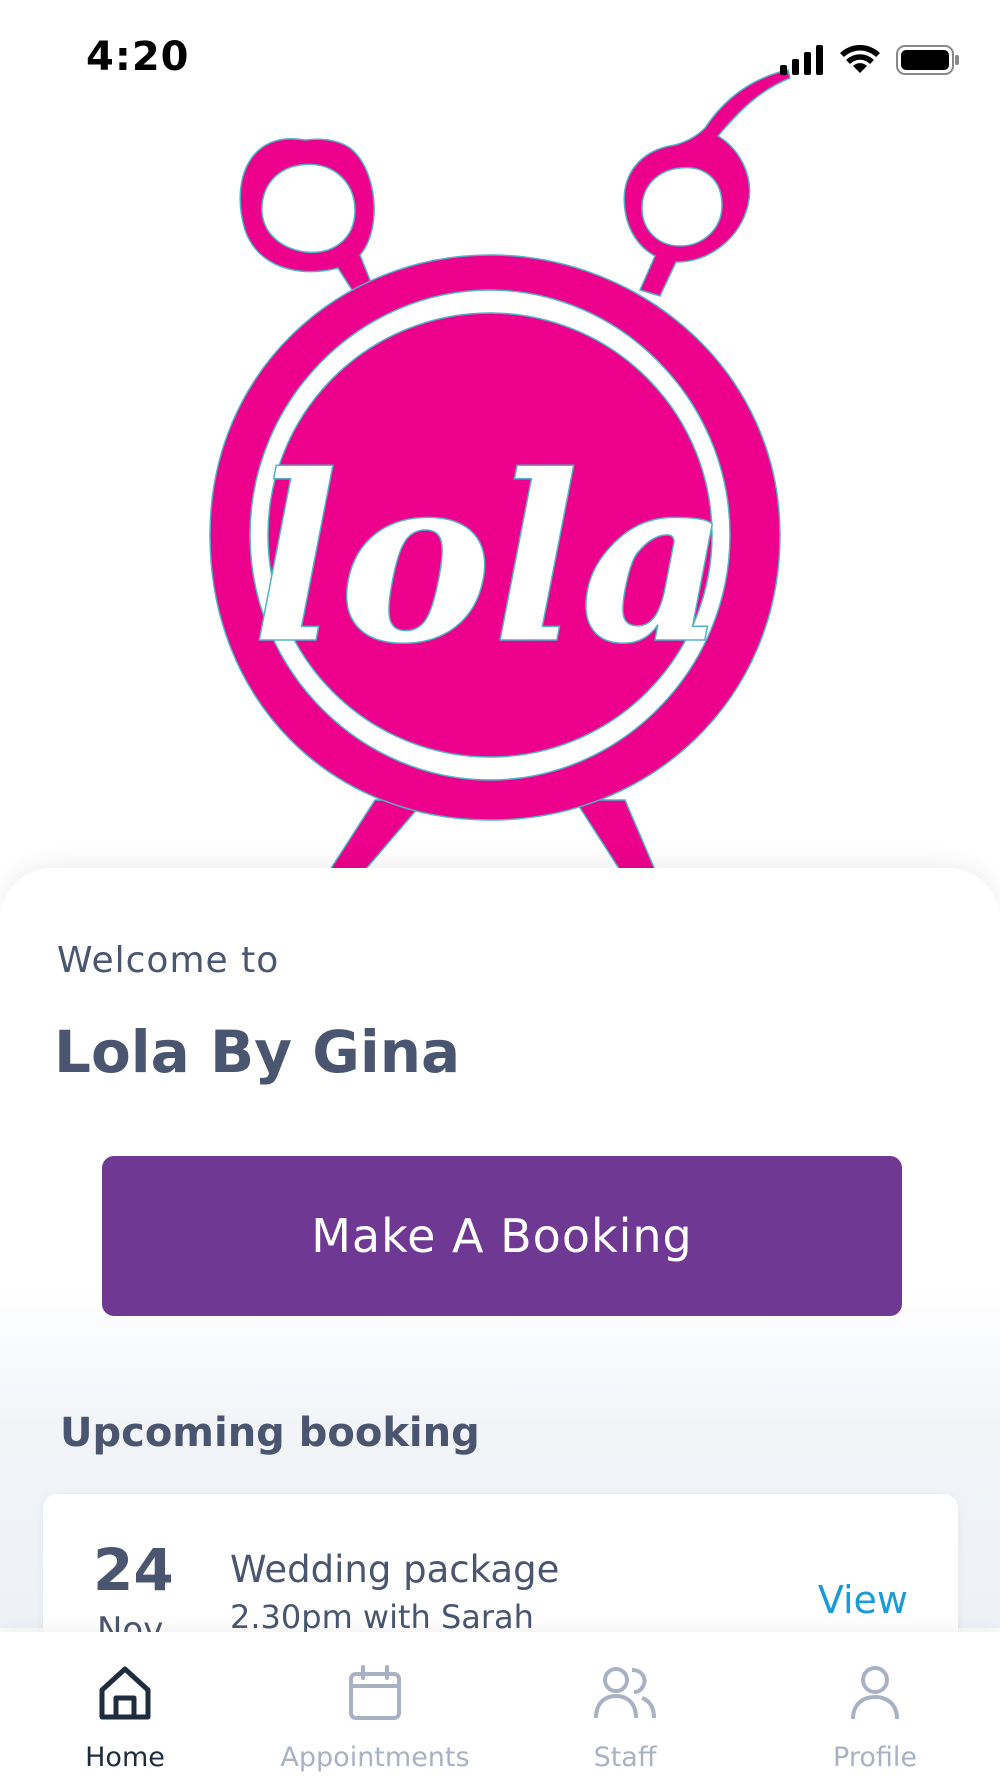  Describe the element at coordinates (270, 1433) in the screenshot. I see `upcoming-section-title: Upcoming booking` at that location.